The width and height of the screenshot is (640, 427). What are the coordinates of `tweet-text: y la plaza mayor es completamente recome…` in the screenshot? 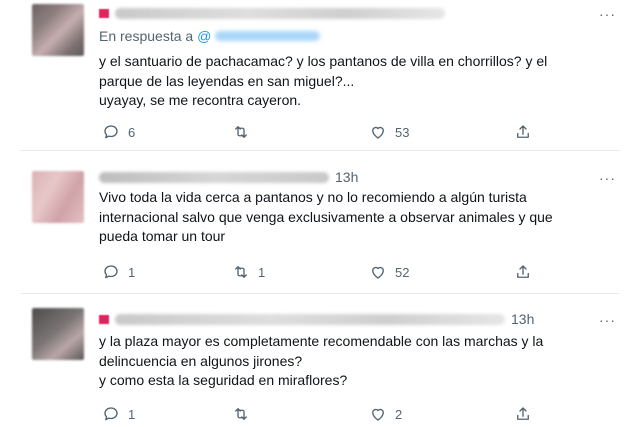 It's located at (321, 360).